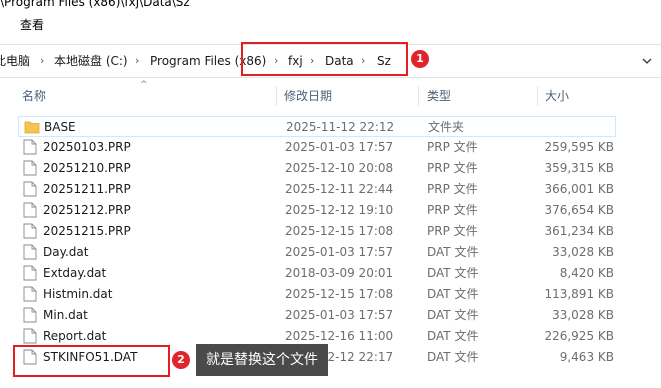  What do you see at coordinates (579, 336) in the screenshot?
I see `file-size: 226,925 KB` at bounding box center [579, 336].